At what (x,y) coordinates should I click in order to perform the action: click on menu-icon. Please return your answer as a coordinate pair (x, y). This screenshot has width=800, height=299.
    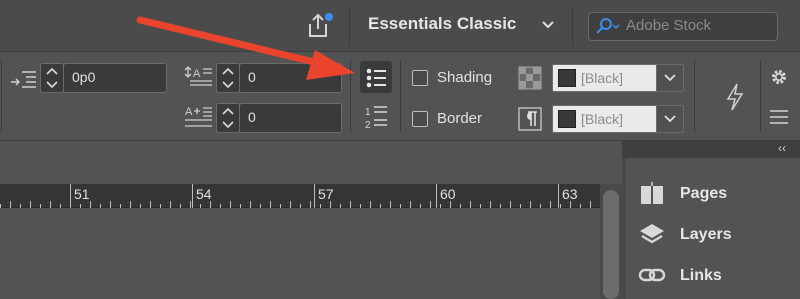
    Looking at the image, I should click on (779, 117).